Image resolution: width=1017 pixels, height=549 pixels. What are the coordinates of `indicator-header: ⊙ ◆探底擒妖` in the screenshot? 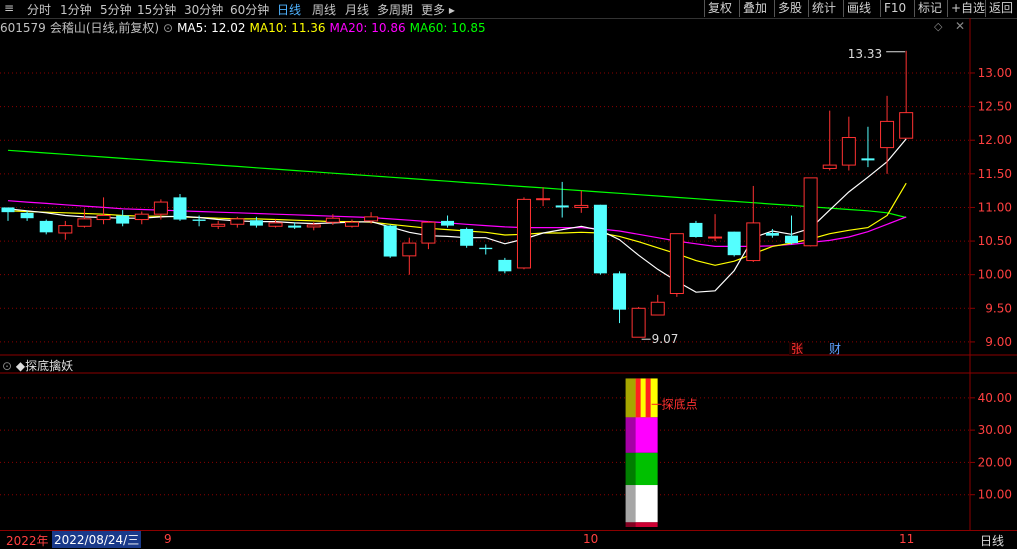 It's located at (37, 365).